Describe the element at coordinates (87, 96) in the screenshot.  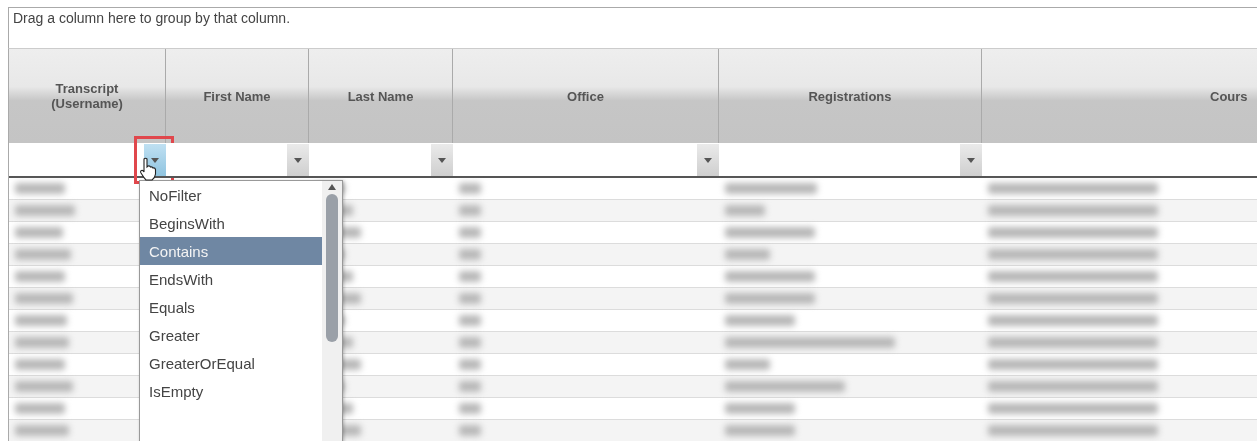
I see `column-header: Transcript (Username)` at that location.